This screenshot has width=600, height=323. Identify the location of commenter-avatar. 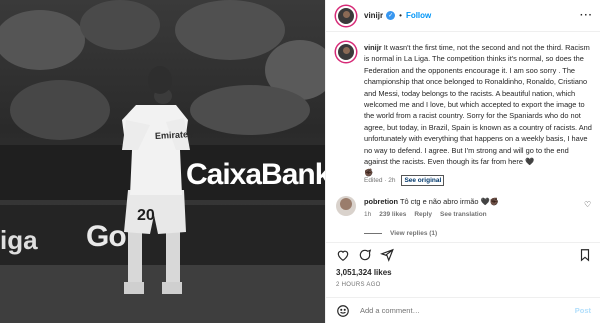
(346, 206).